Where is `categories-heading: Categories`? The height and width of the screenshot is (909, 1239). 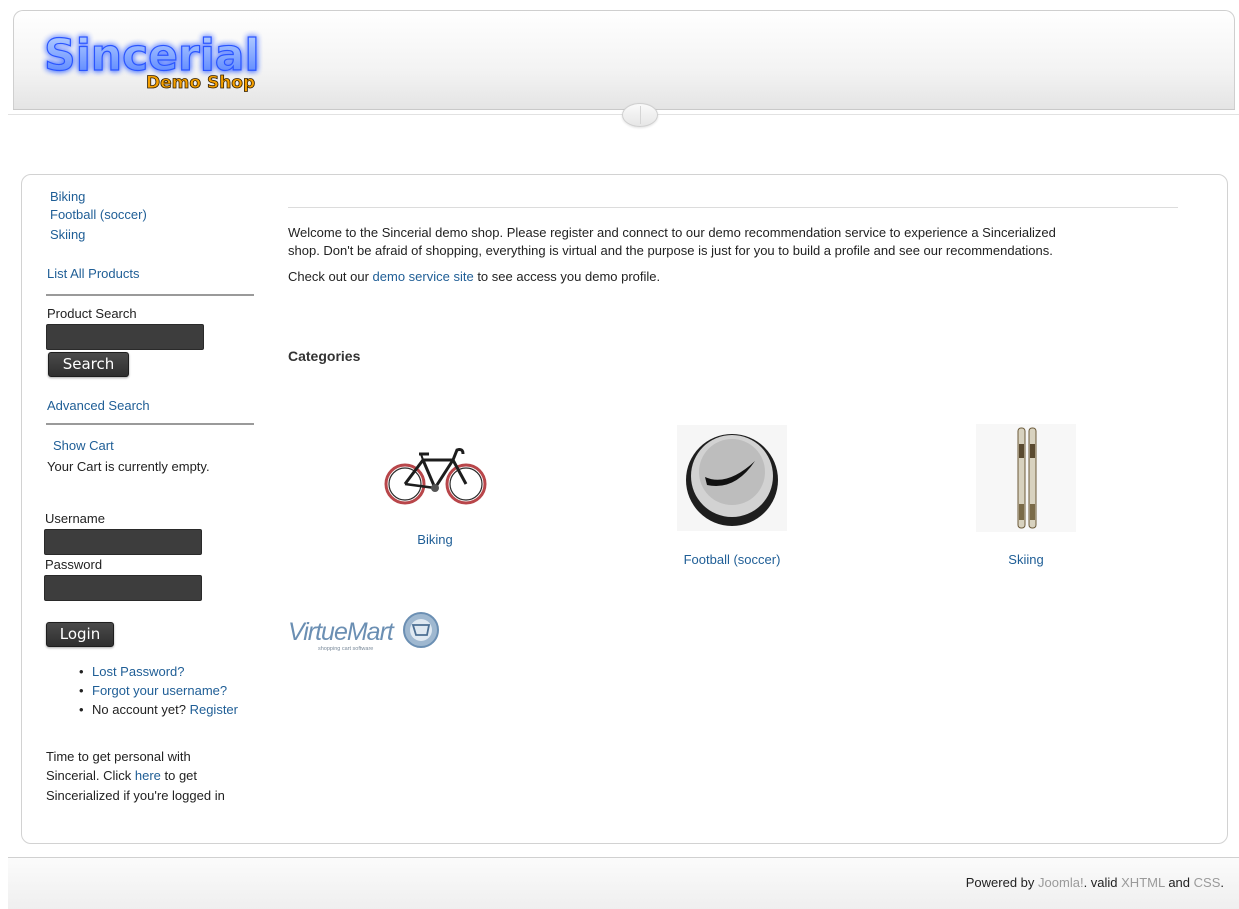
categories-heading: Categories is located at coordinates (324, 356).